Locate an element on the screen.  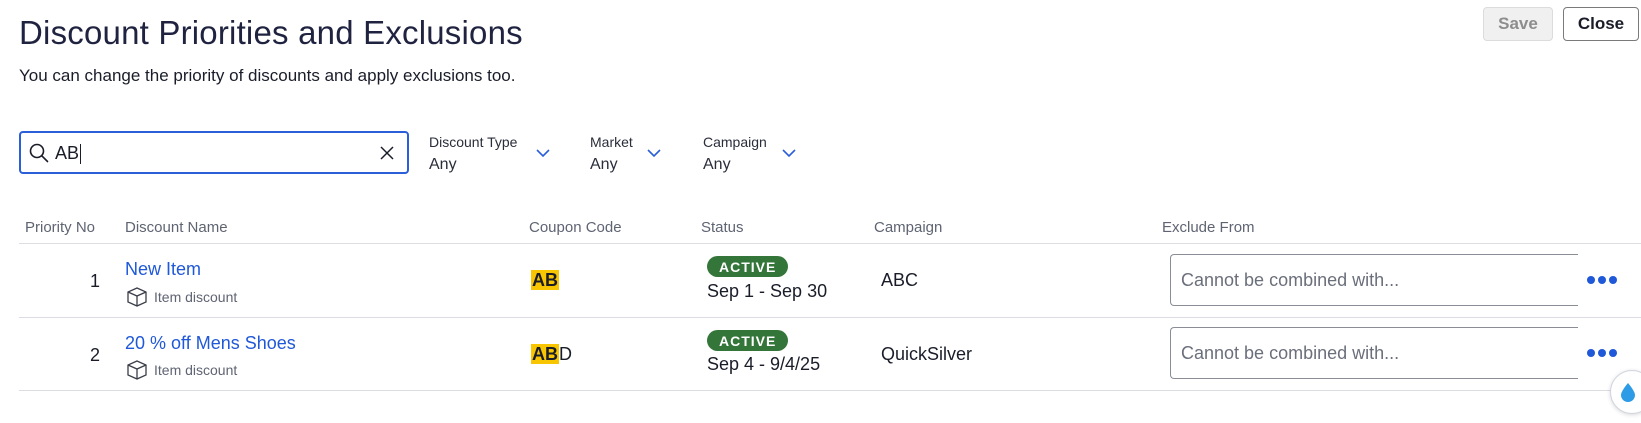
date-range: Sep 4 - 9/4/25 is located at coordinates (764, 364).